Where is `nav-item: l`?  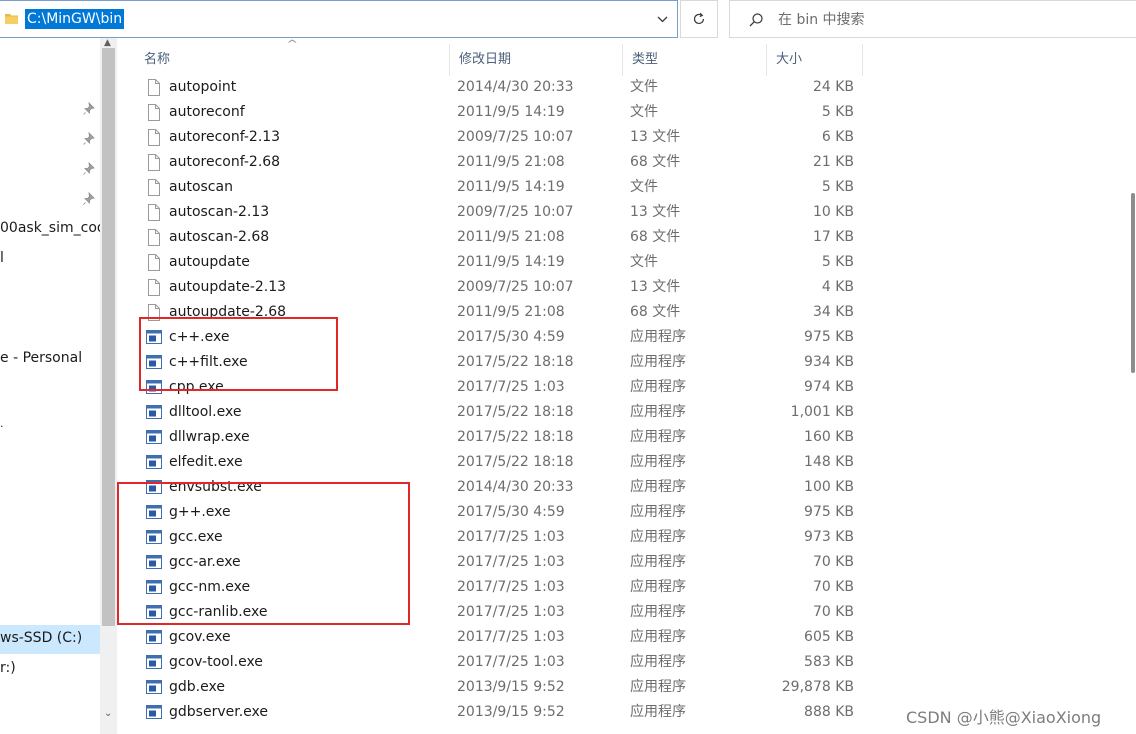
nav-item: l is located at coordinates (2, 258).